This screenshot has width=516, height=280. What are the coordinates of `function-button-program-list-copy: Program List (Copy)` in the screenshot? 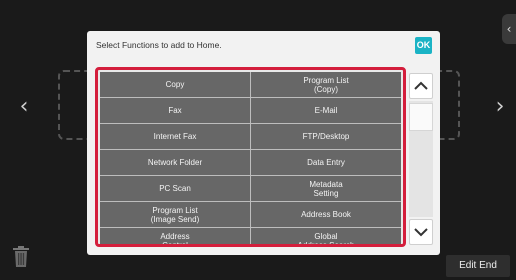 It's located at (326, 84).